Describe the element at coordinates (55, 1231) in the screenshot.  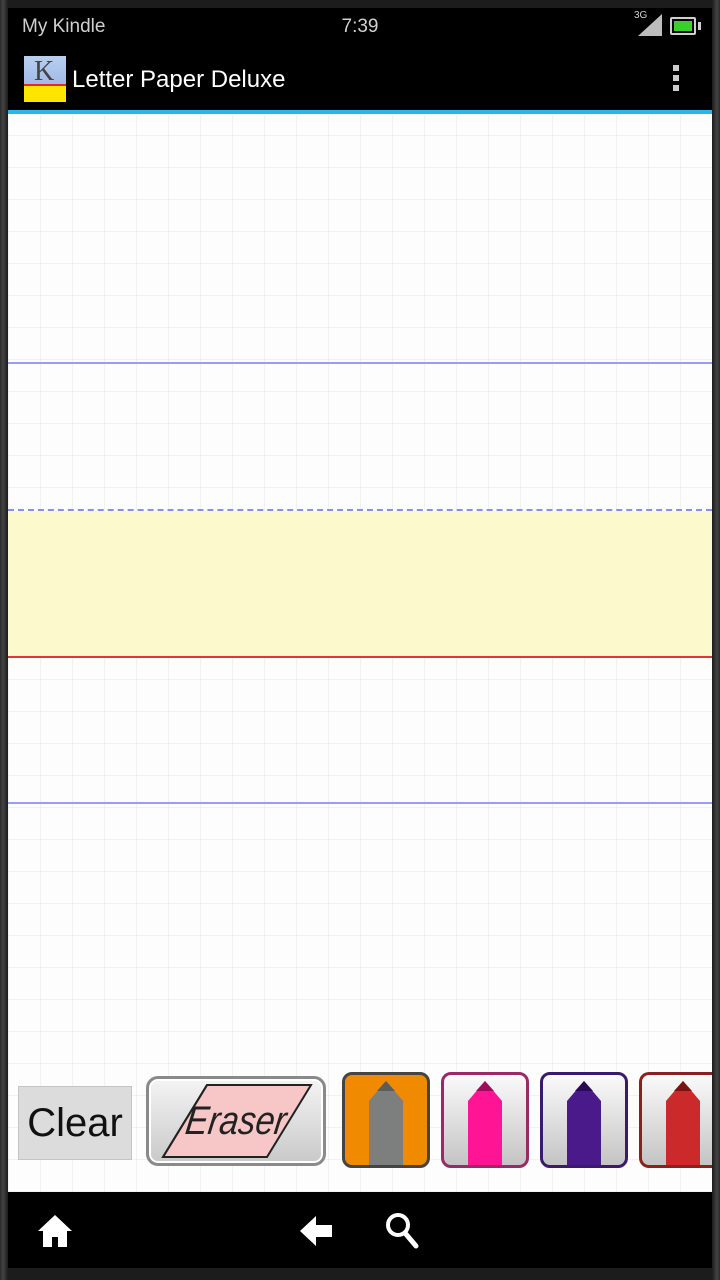
I see `home-icon` at that location.